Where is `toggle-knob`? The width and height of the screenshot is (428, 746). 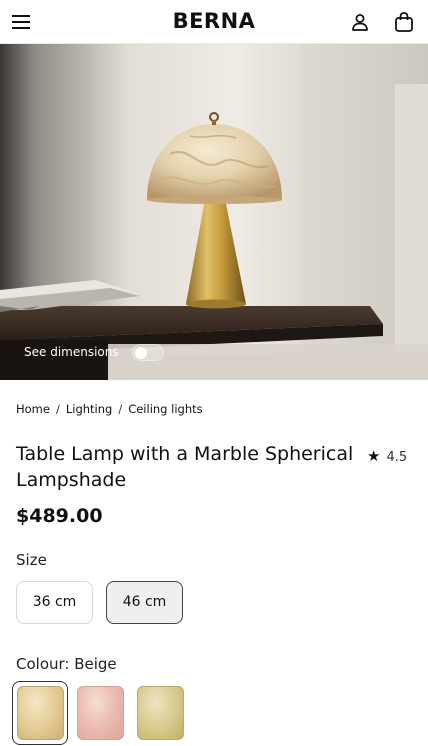 toggle-knob is located at coordinates (141, 353).